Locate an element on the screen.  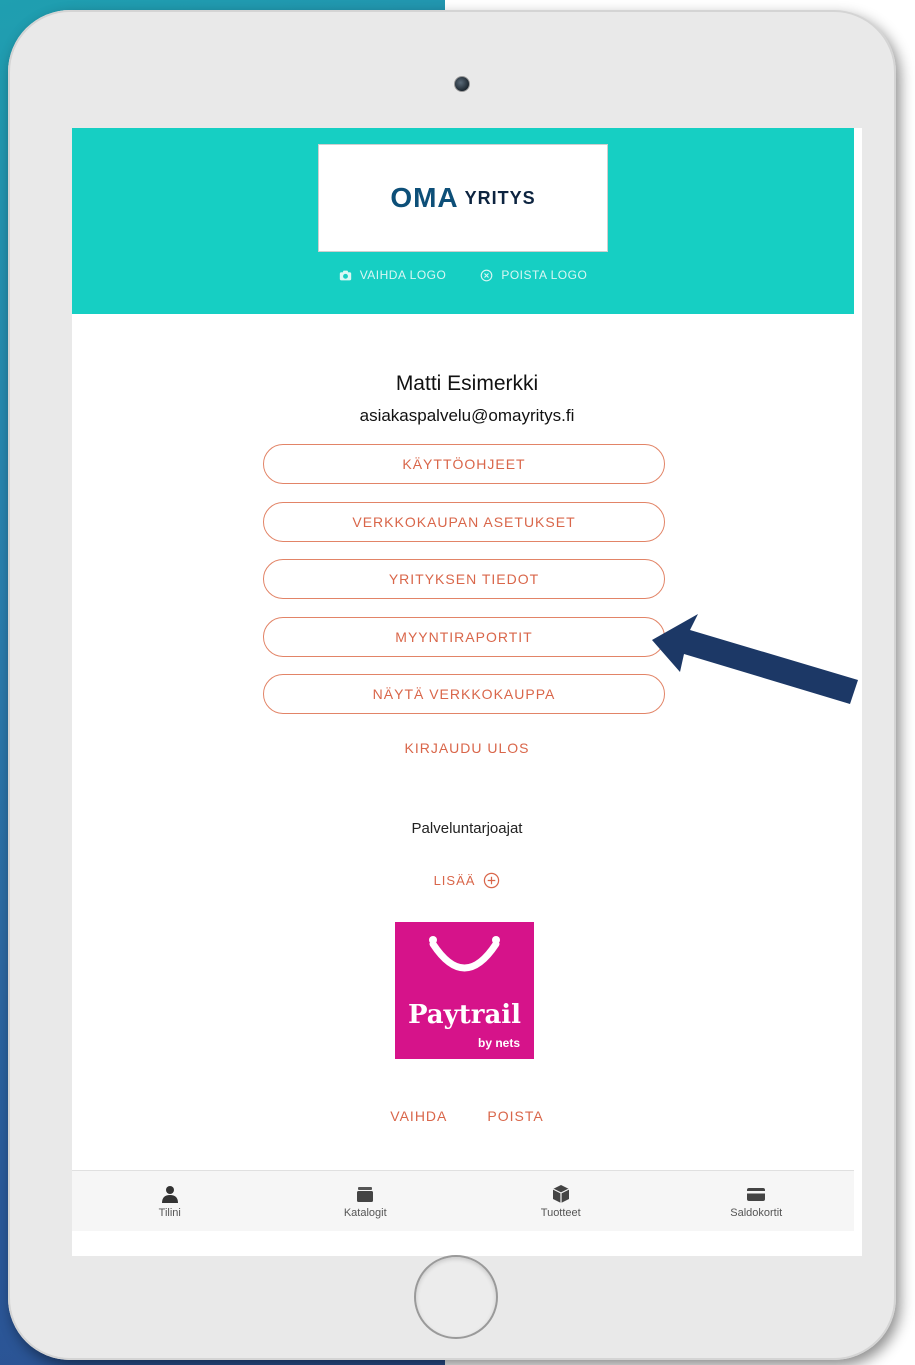
remove-logo-button: POISTA LOGO is located at coordinates (533, 275).